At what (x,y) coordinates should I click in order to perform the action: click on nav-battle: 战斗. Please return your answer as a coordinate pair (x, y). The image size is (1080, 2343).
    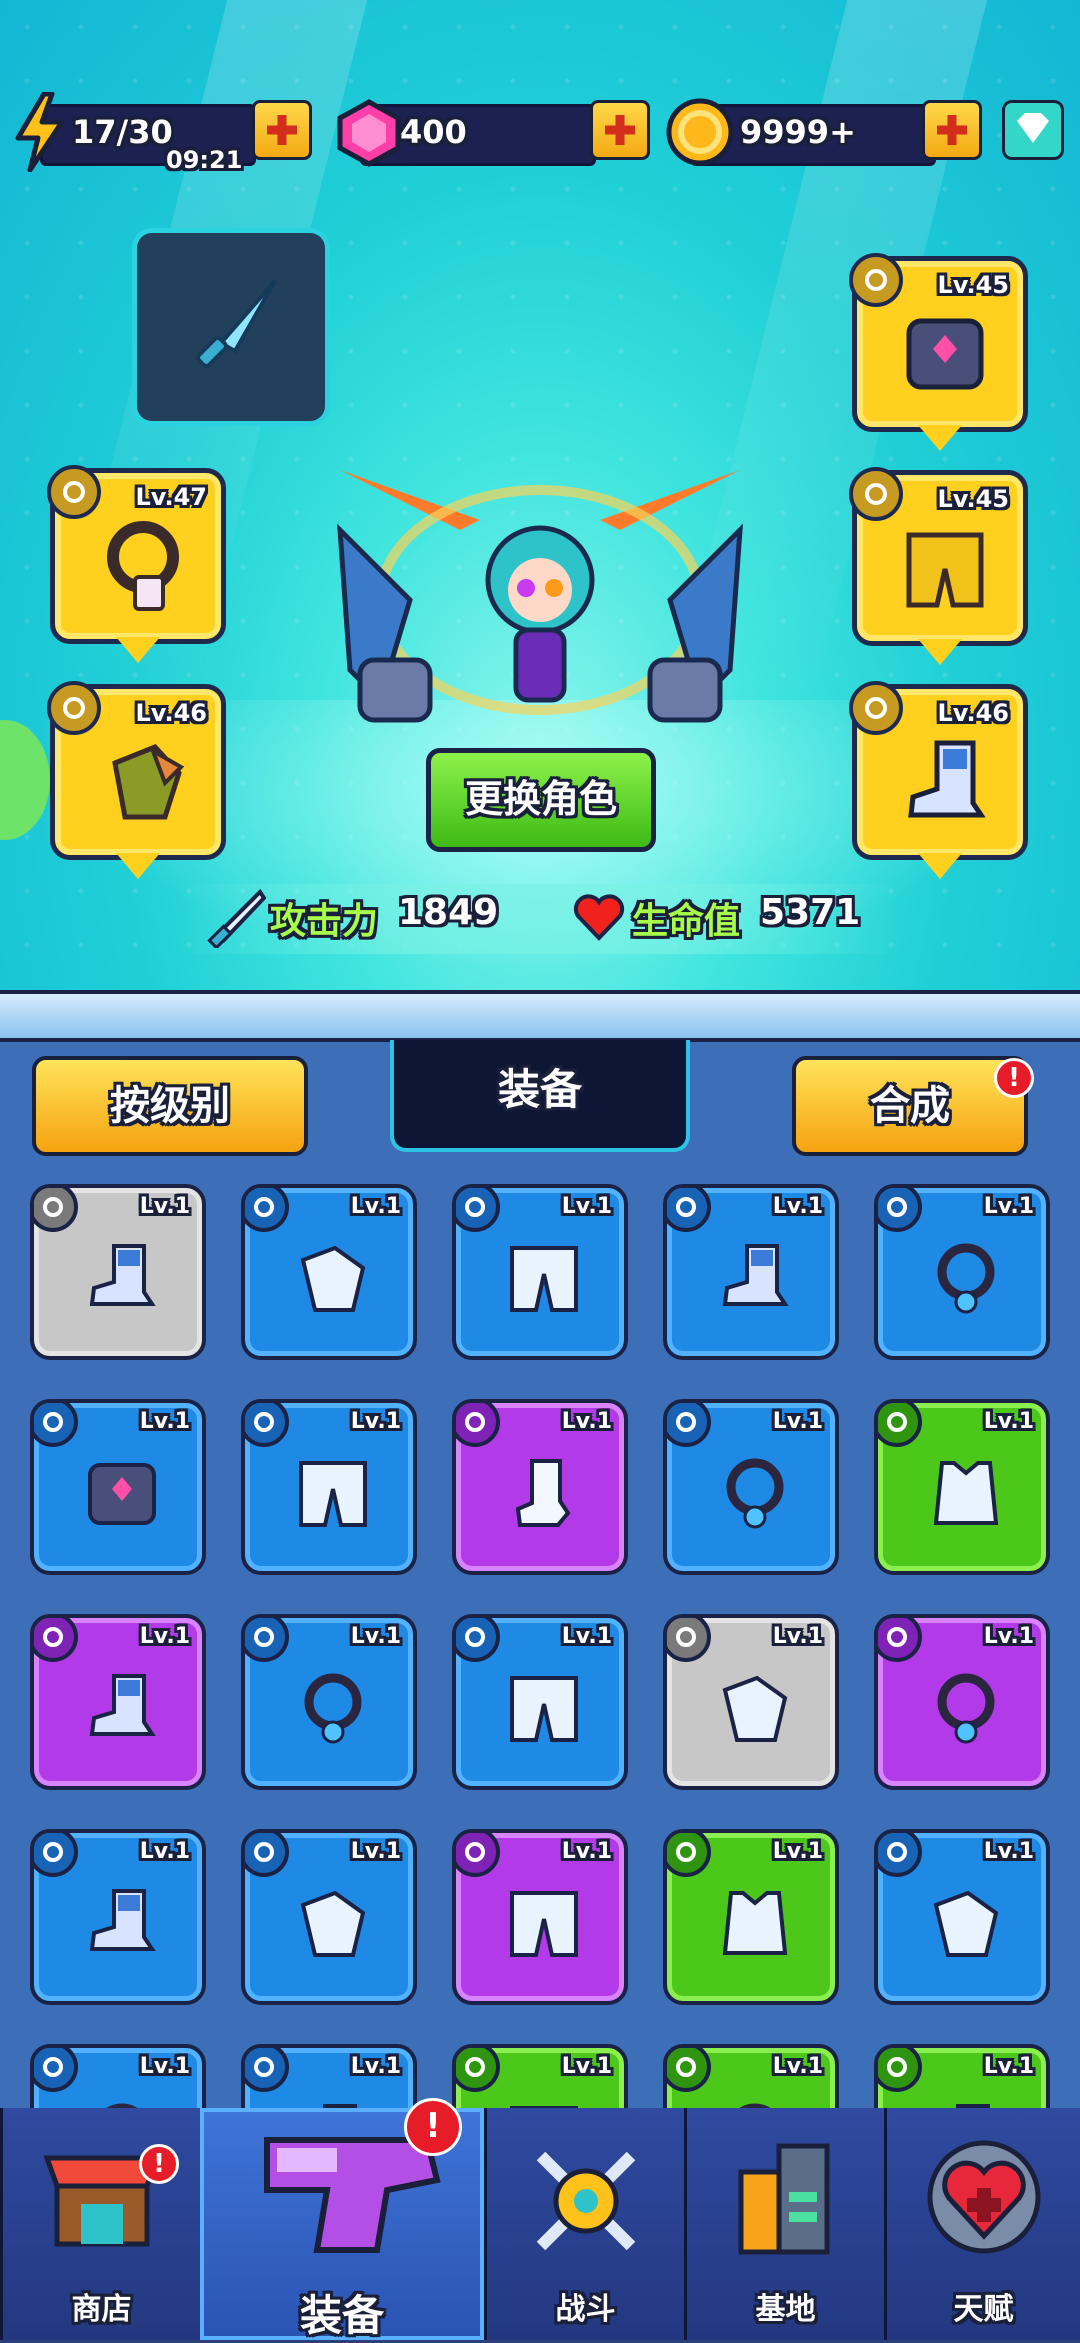
    Looking at the image, I should click on (584, 2224).